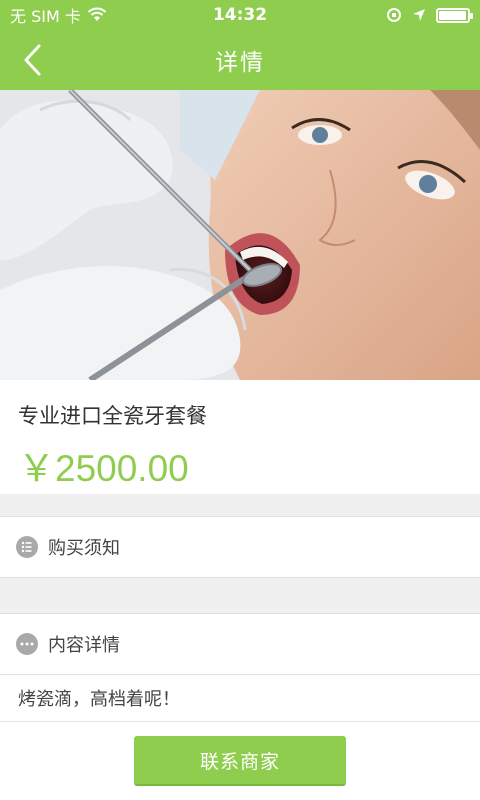  I want to click on status-left: 无 SIM 卡, so click(58, 15).